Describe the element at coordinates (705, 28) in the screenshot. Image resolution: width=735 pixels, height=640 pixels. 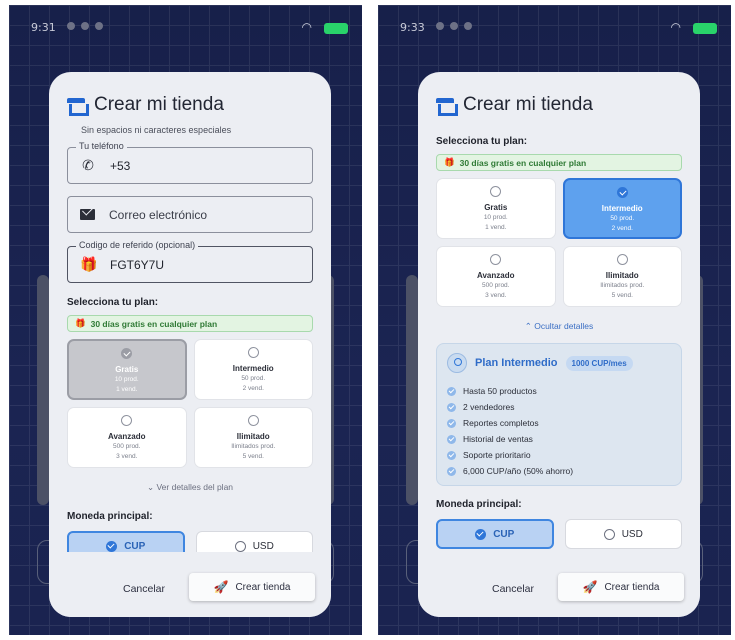
I see `battery-icon` at that location.